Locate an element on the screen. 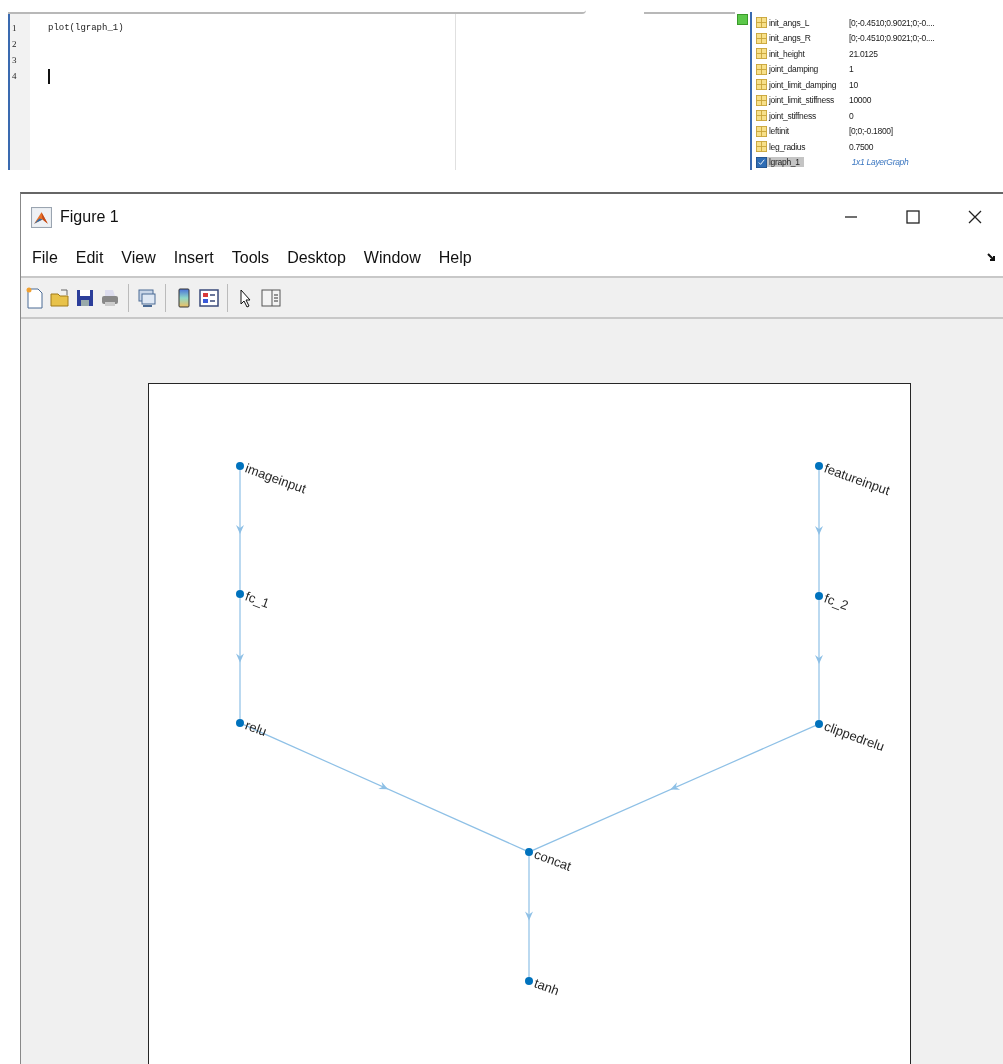 This screenshot has width=1003, height=1064. menu-item: Help is located at coordinates (455, 258).